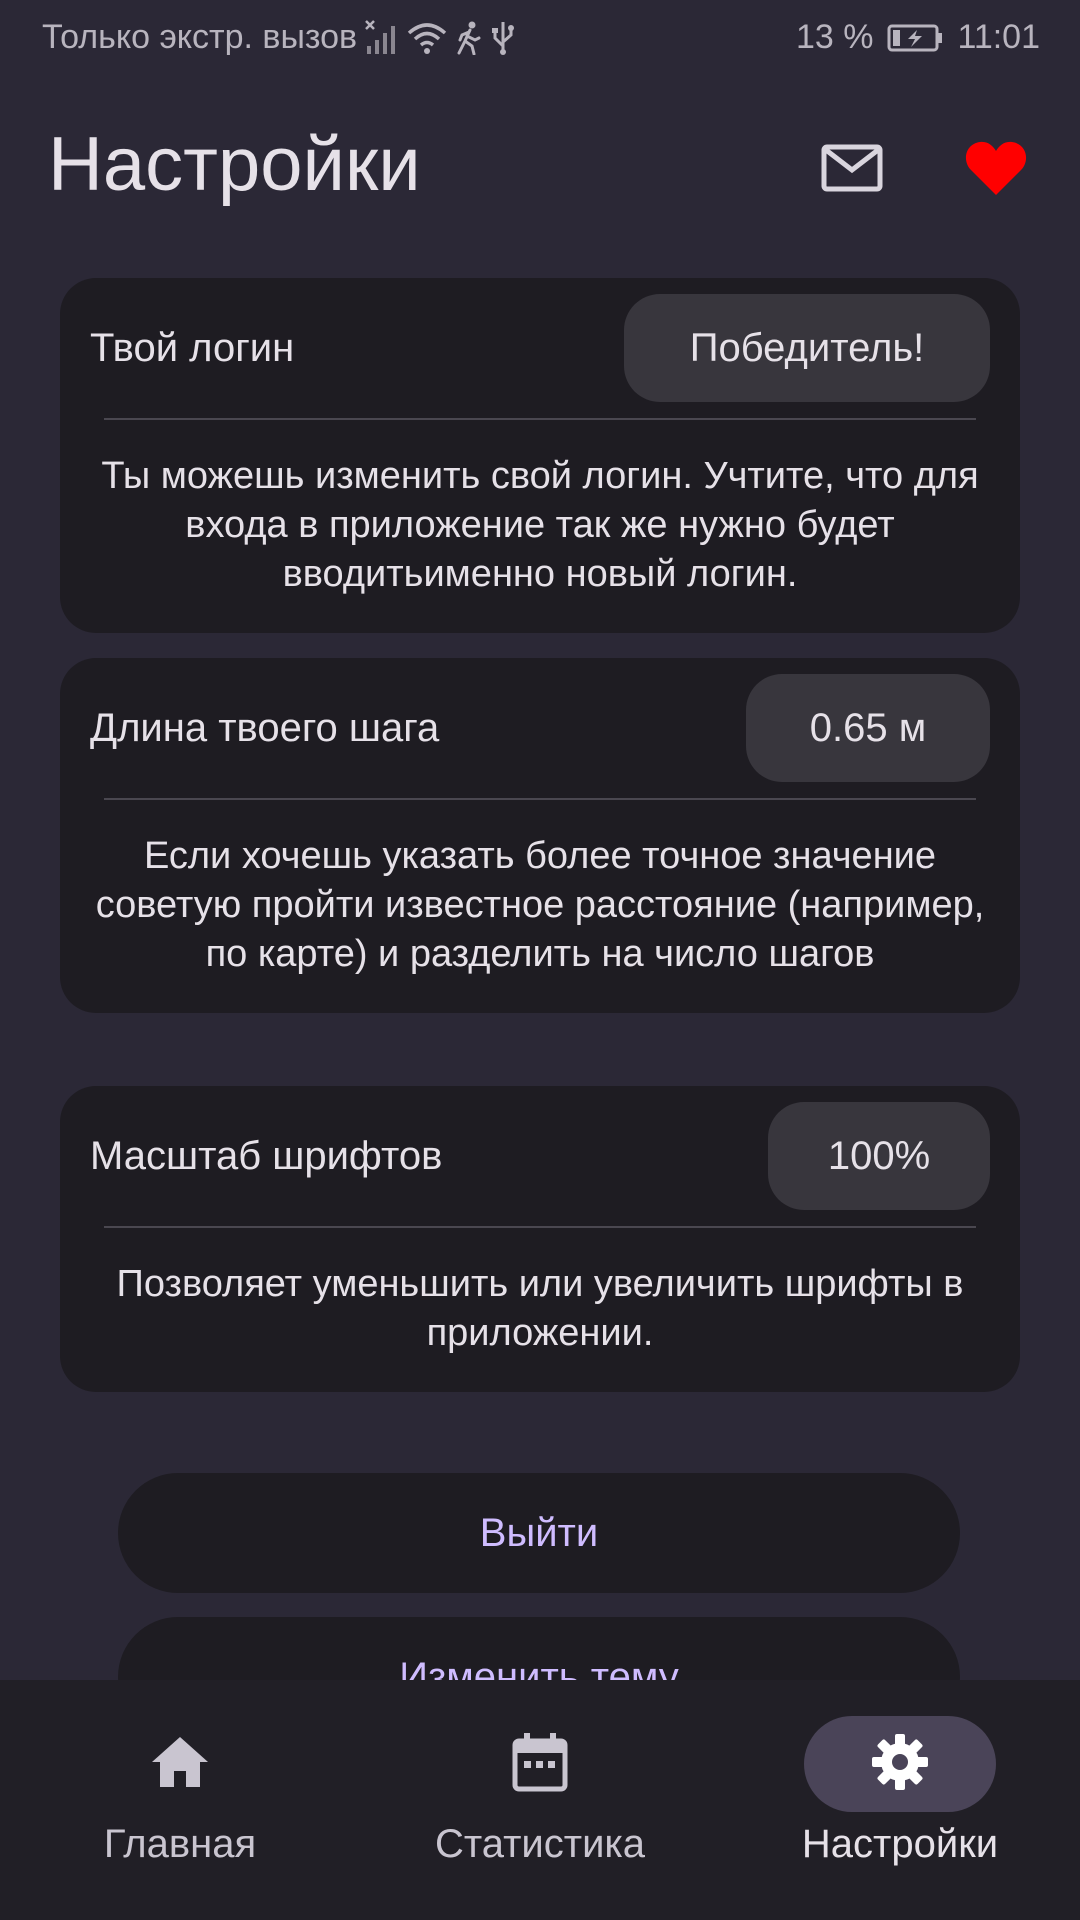 The width and height of the screenshot is (1080, 1920). What do you see at coordinates (266, 1156) in the screenshot?
I see `font-scale-label: Масштаб шрифтов` at bounding box center [266, 1156].